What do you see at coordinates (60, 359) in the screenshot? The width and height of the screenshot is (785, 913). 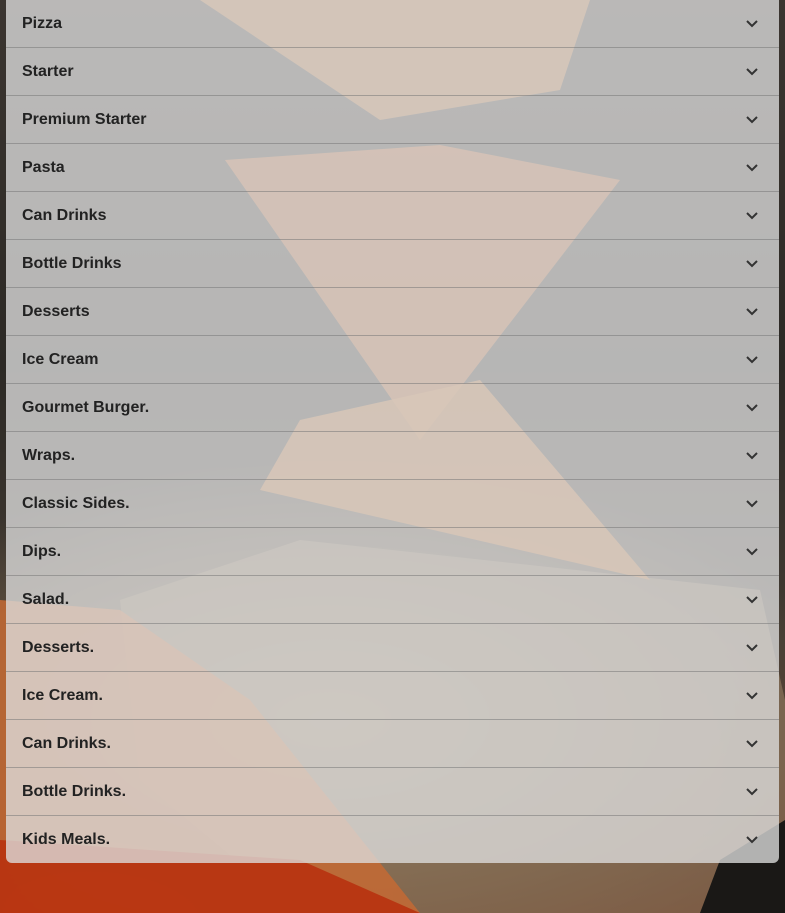 I see `accordion-item-label: Ice Cream` at bounding box center [60, 359].